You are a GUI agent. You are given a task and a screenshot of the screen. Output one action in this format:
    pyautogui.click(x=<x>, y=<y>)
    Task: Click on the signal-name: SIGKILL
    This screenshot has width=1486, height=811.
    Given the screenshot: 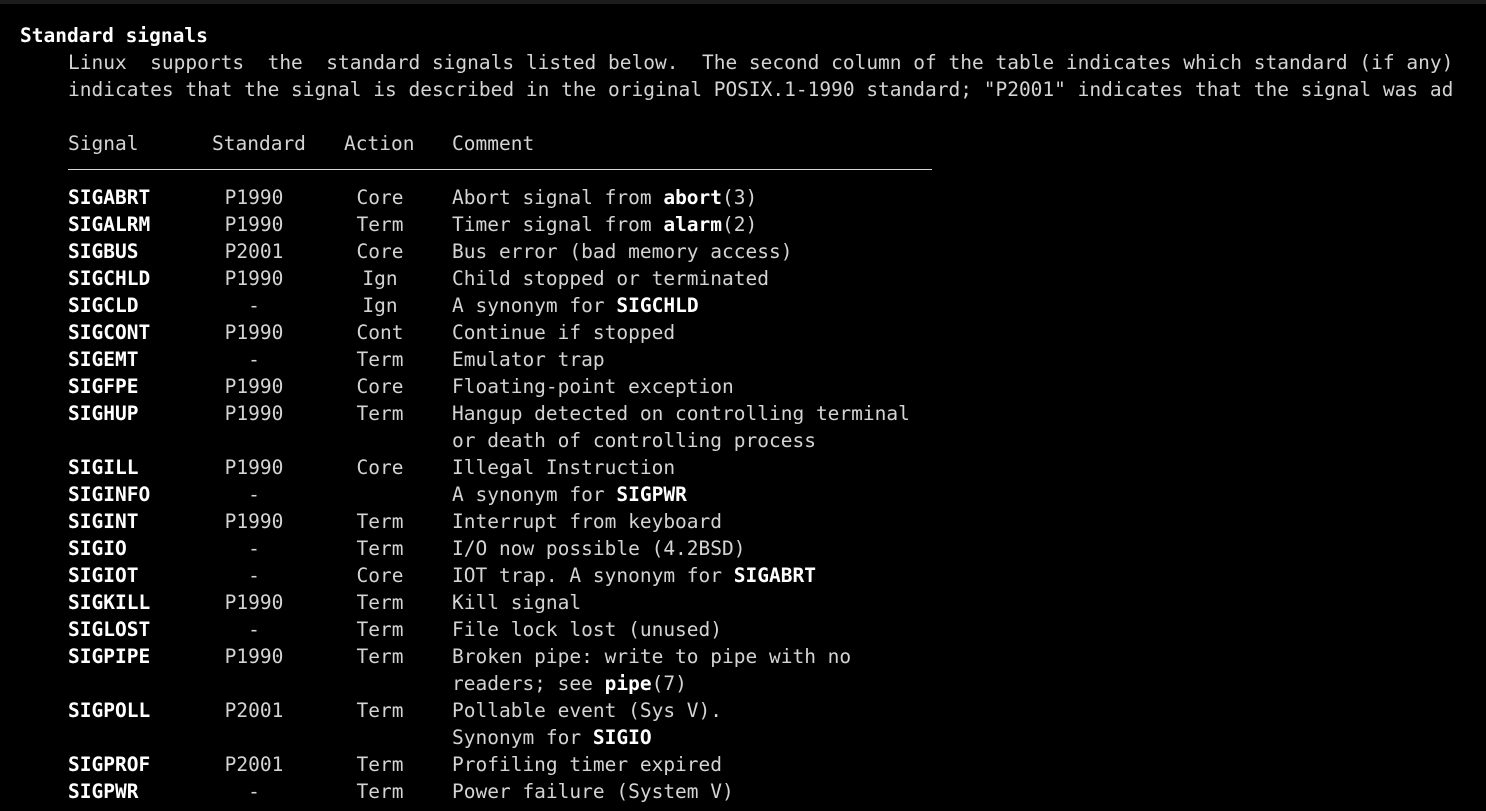 What is the action you would take?
    pyautogui.click(x=109, y=602)
    